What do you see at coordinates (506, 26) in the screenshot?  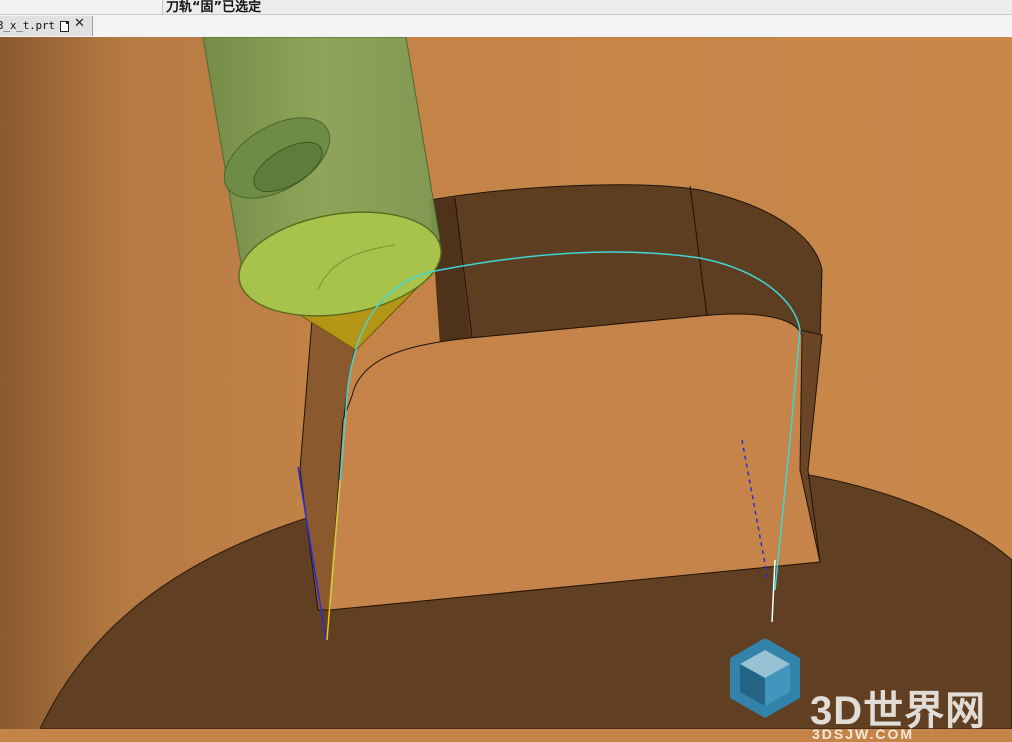 I see `tab-strip: 3_x_t.prt ✕` at bounding box center [506, 26].